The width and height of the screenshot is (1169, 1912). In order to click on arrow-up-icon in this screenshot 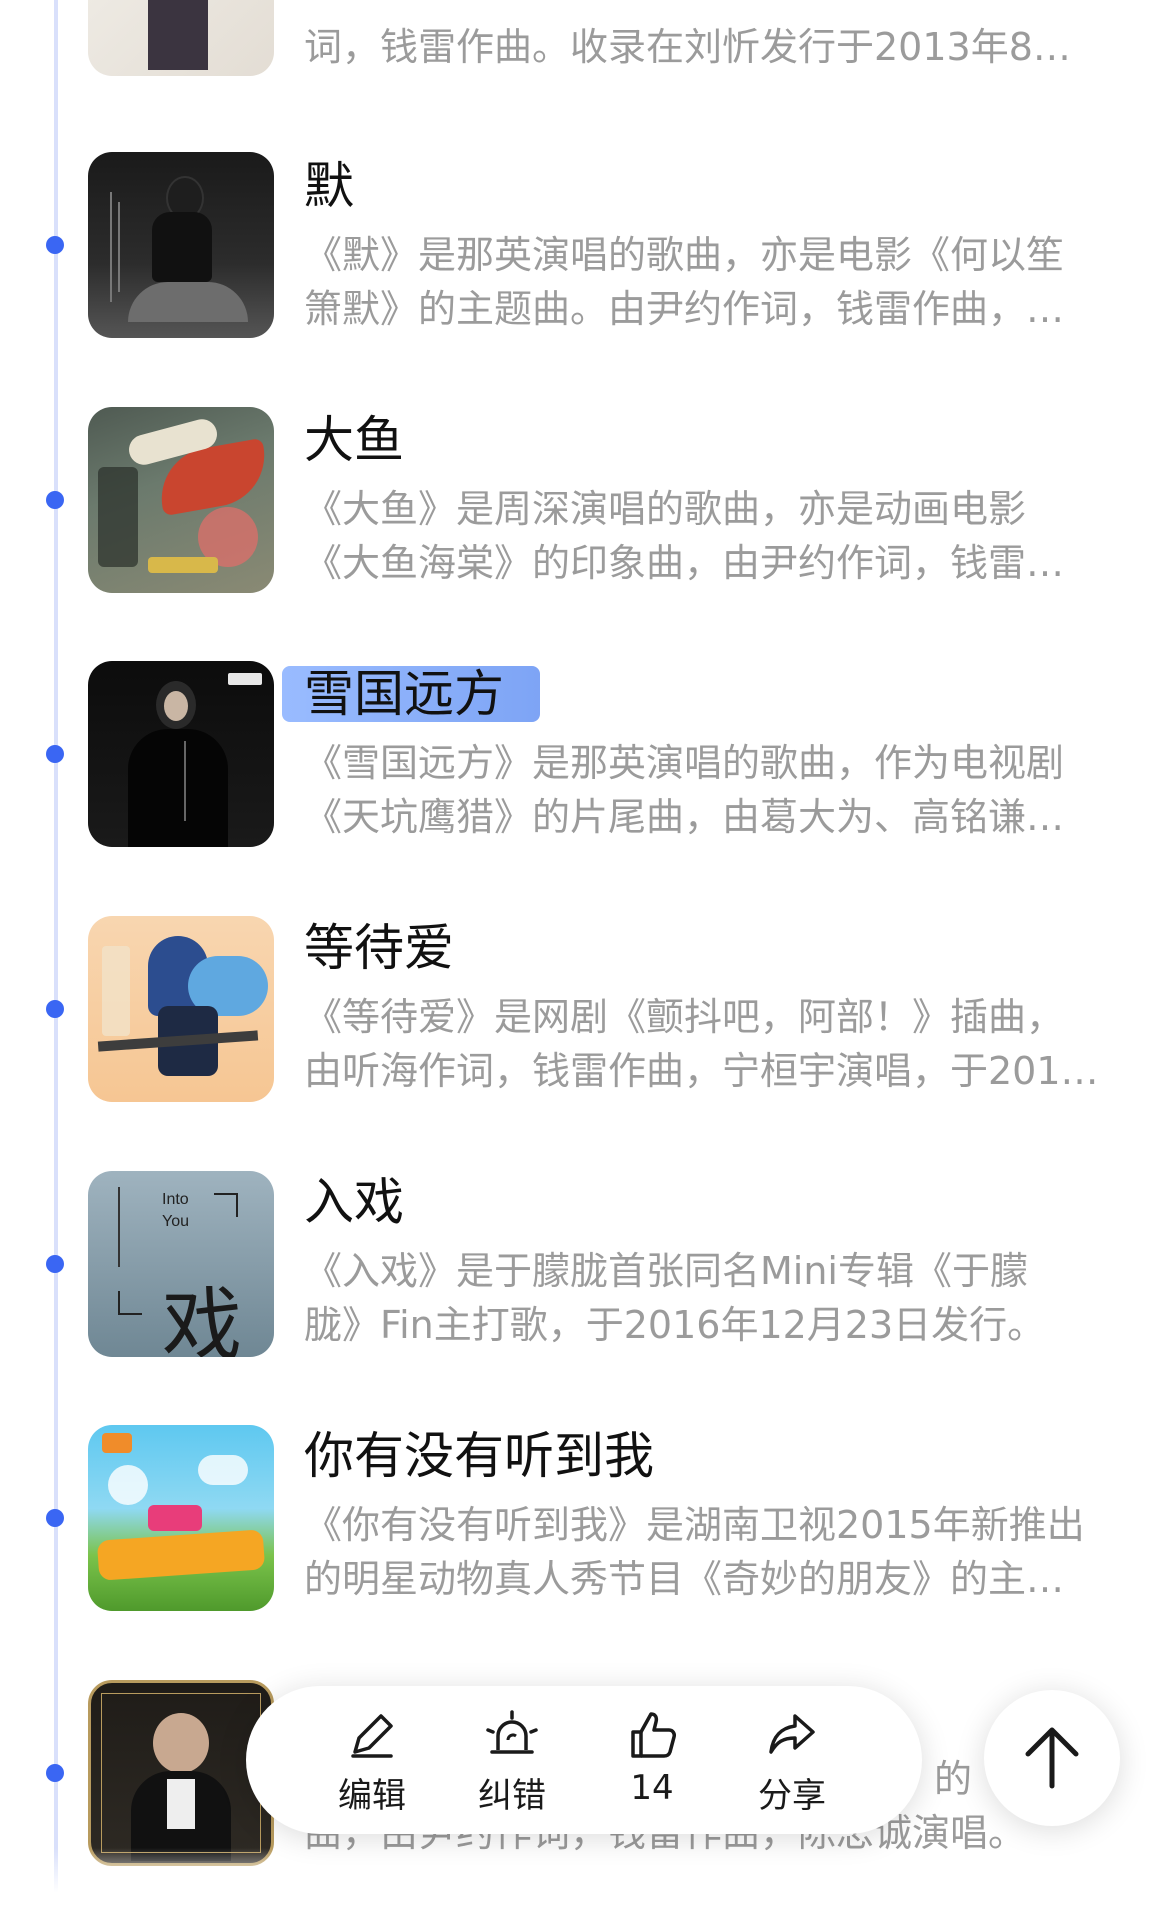, I will do `click(1052, 1758)`.